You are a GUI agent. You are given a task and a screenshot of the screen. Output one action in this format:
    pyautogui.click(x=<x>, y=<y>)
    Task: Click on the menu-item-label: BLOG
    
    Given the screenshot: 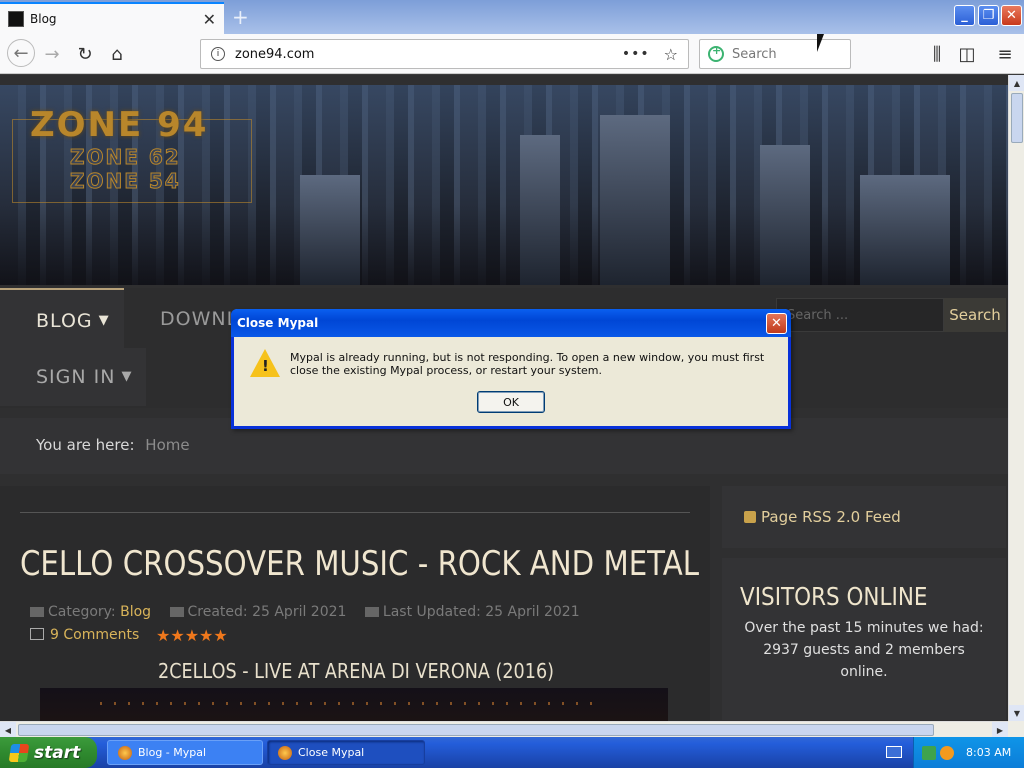 What is the action you would take?
    pyautogui.click(x=64, y=321)
    